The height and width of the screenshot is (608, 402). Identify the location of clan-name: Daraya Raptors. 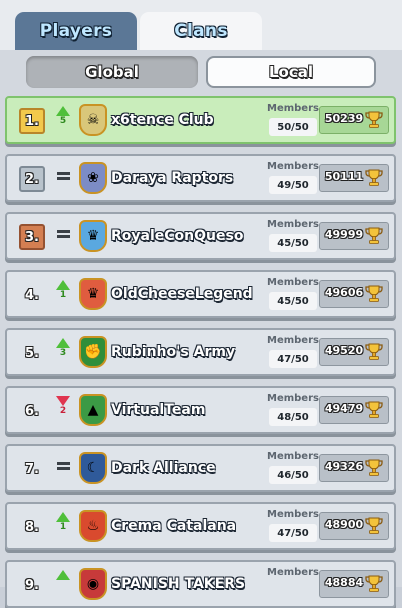
(172, 178).